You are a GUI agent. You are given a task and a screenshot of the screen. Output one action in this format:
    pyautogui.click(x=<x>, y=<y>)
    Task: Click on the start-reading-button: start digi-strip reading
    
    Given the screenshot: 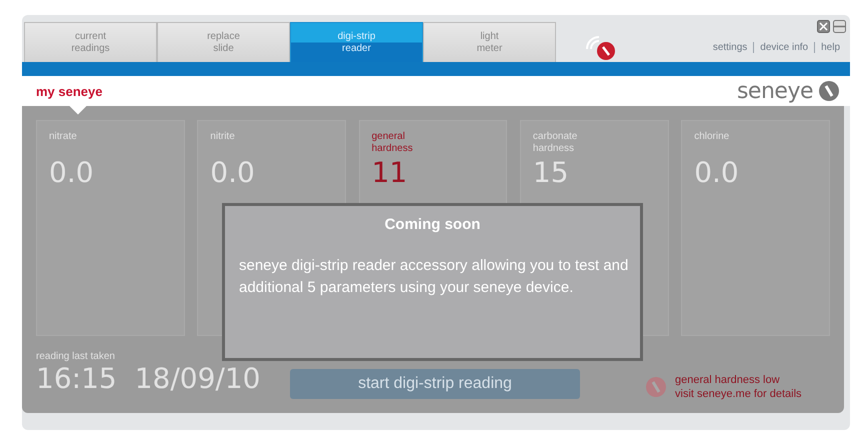 What is the action you would take?
    pyautogui.click(x=435, y=384)
    